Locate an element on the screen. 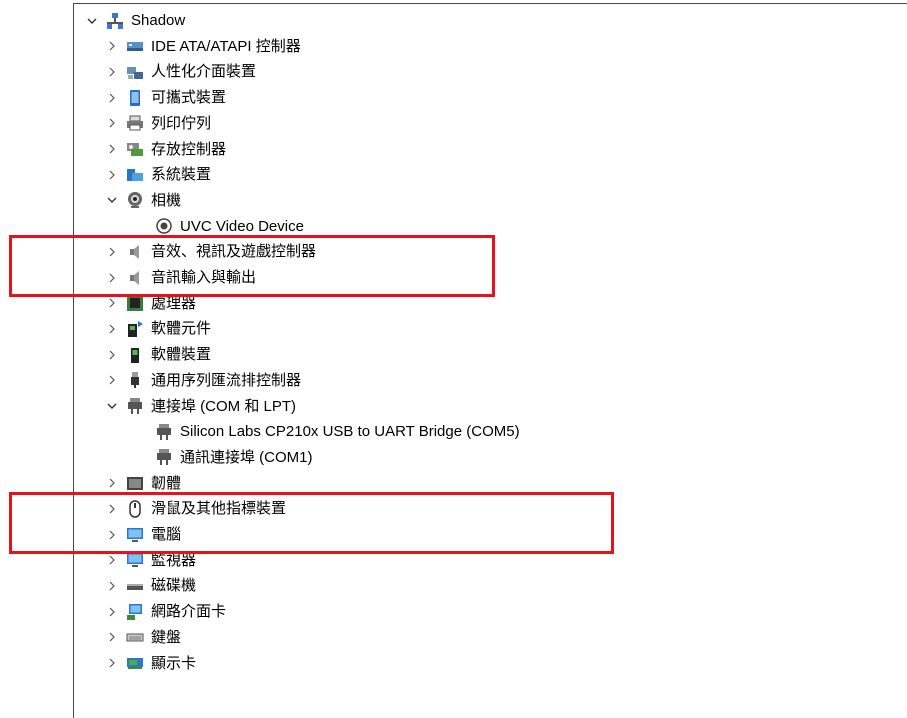  network-adapter-icon is located at coordinates (135, 612).